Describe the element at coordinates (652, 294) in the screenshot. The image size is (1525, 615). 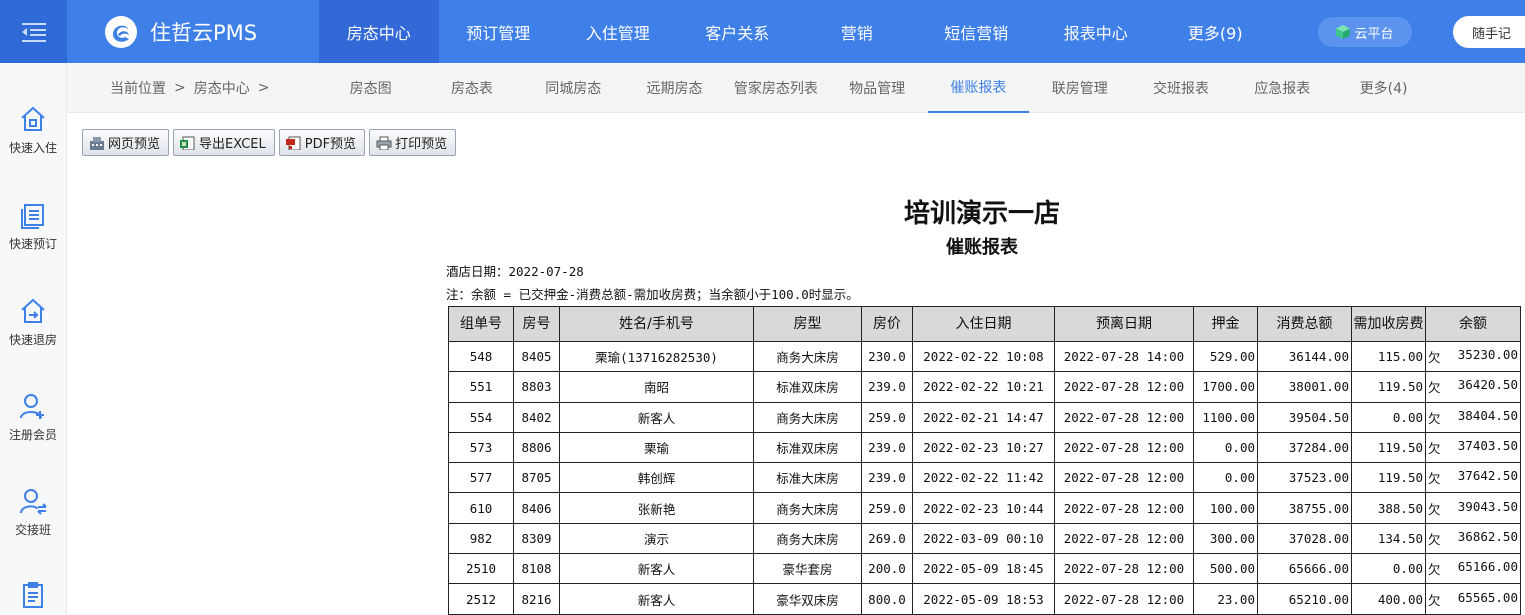
I see `report-note: 注：余额 = 已交押金-消费总额-需加收房费；当余额小于100.0时显示。` at that location.